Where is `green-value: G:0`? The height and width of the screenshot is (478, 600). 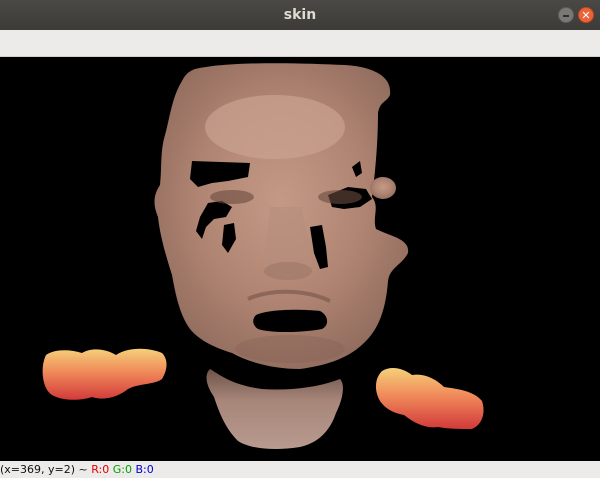 green-value: G:0 is located at coordinates (122, 469).